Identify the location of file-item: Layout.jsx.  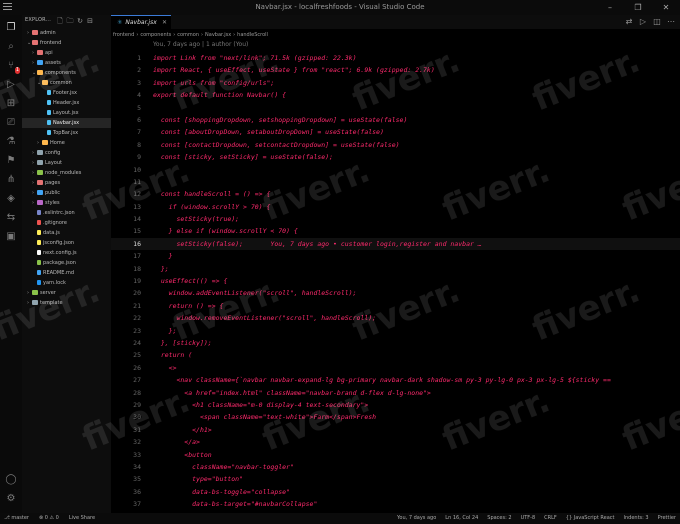
(66, 113).